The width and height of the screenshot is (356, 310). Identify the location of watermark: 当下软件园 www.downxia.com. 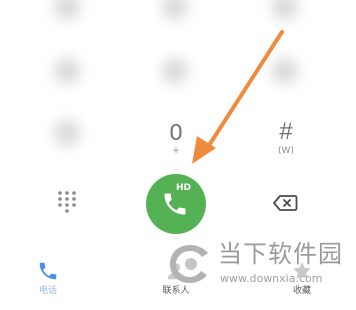
(261, 266).